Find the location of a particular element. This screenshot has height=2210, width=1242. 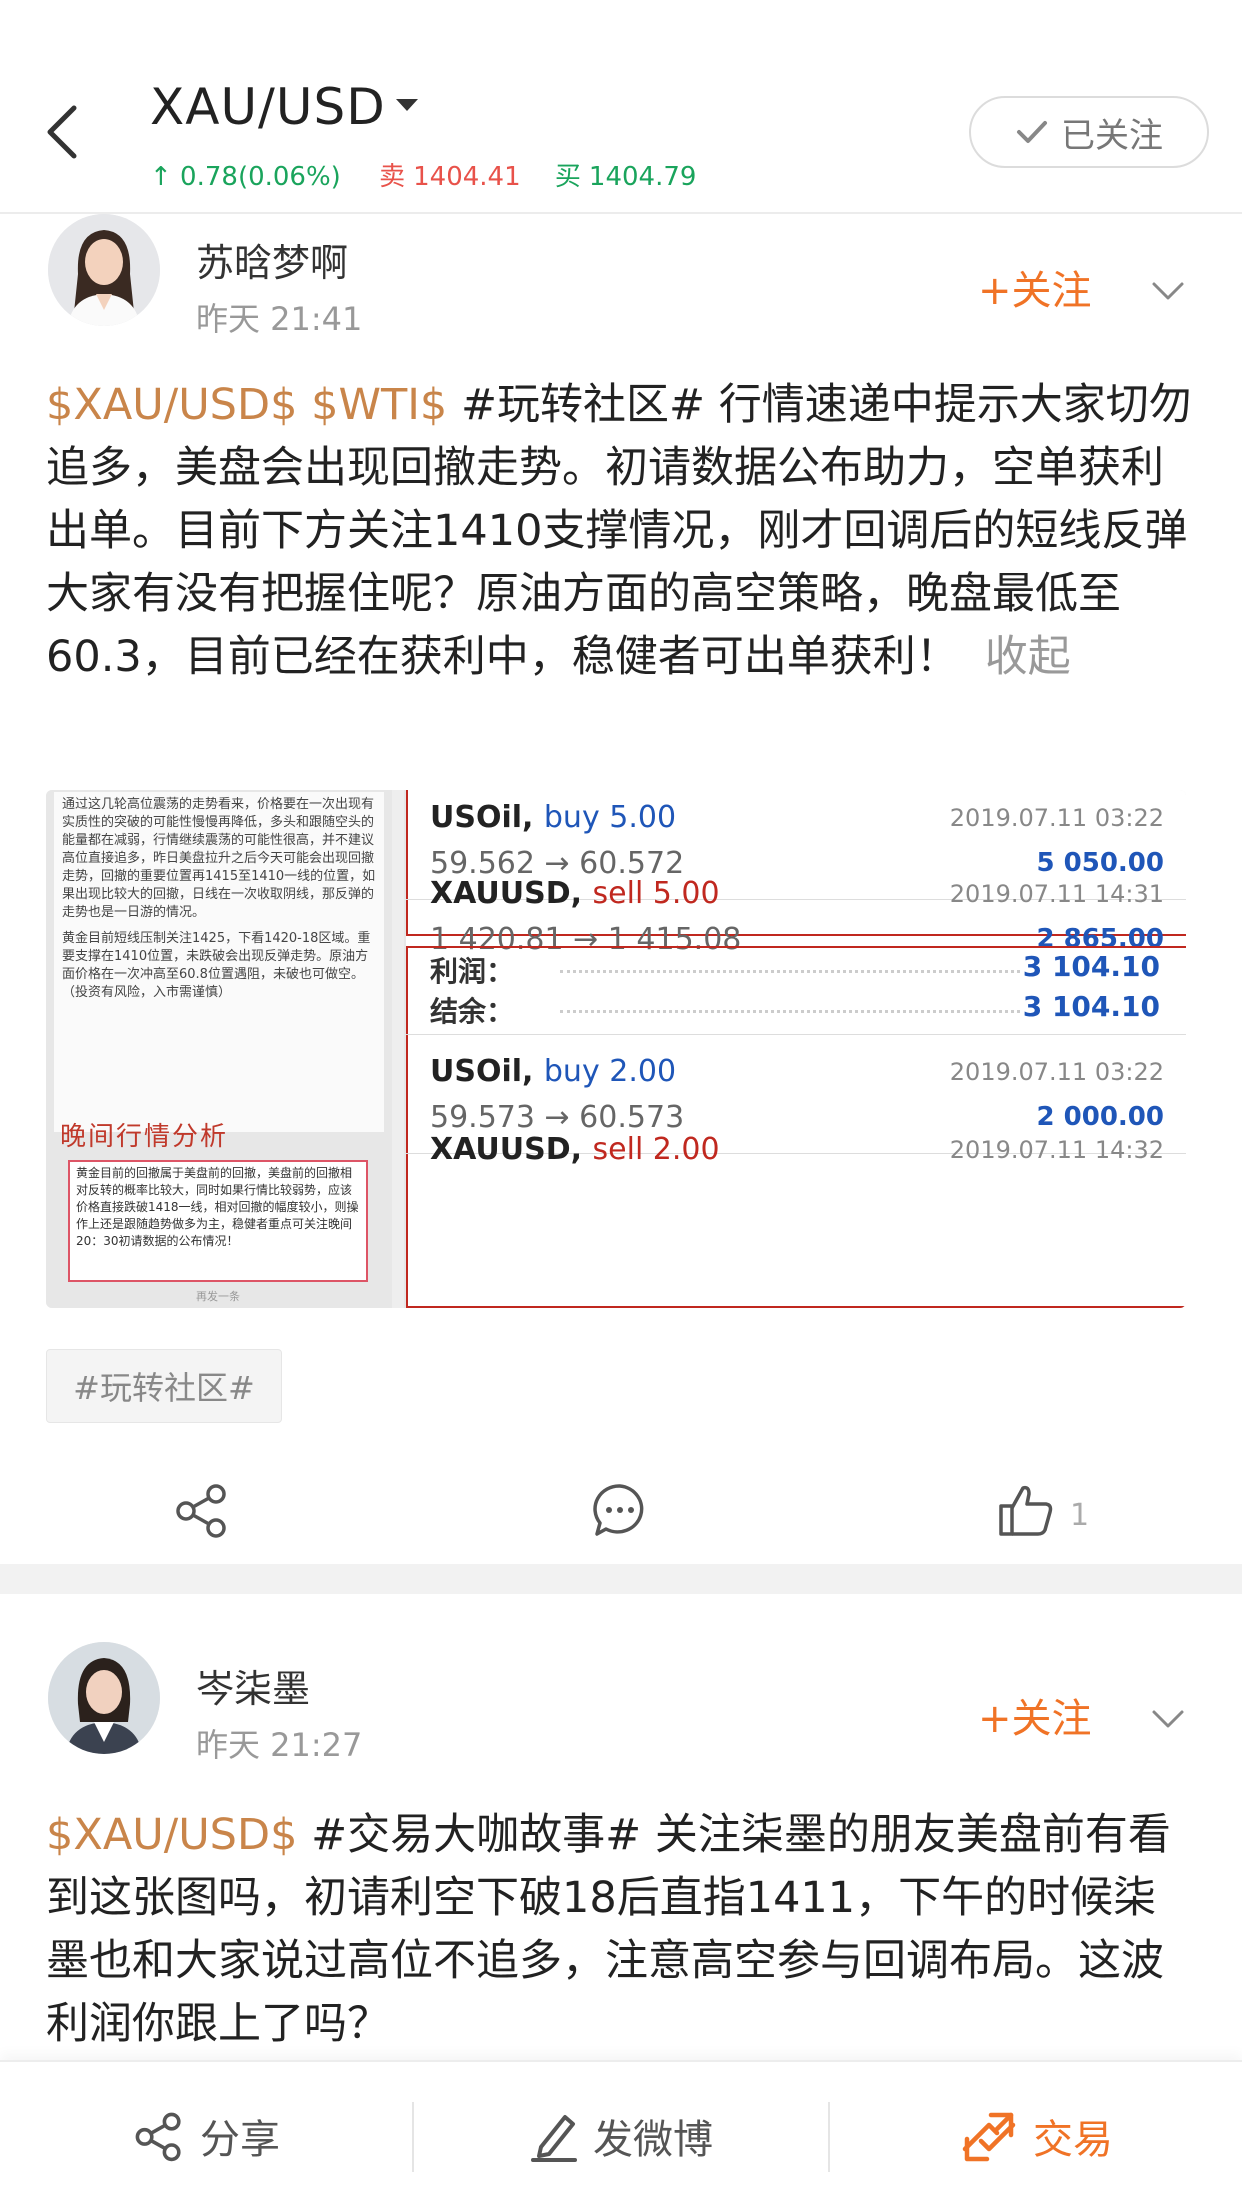

note-more: 再发一条 is located at coordinates (218, 1296).